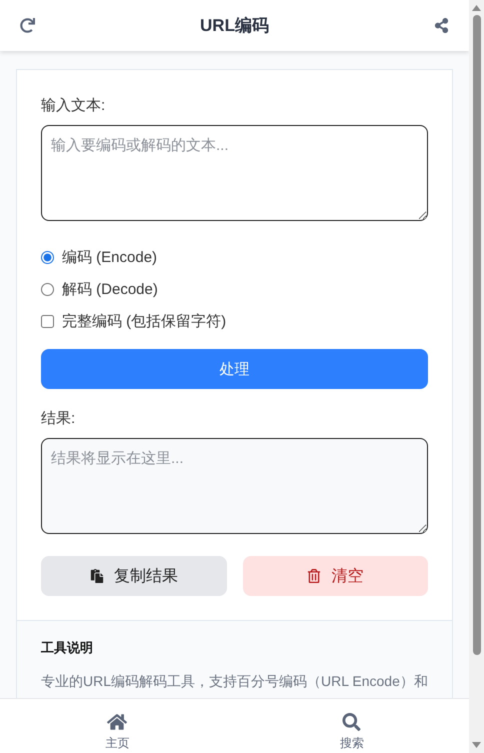 This screenshot has width=484, height=753. What do you see at coordinates (47, 321) in the screenshot?
I see `checkbox` at bounding box center [47, 321].